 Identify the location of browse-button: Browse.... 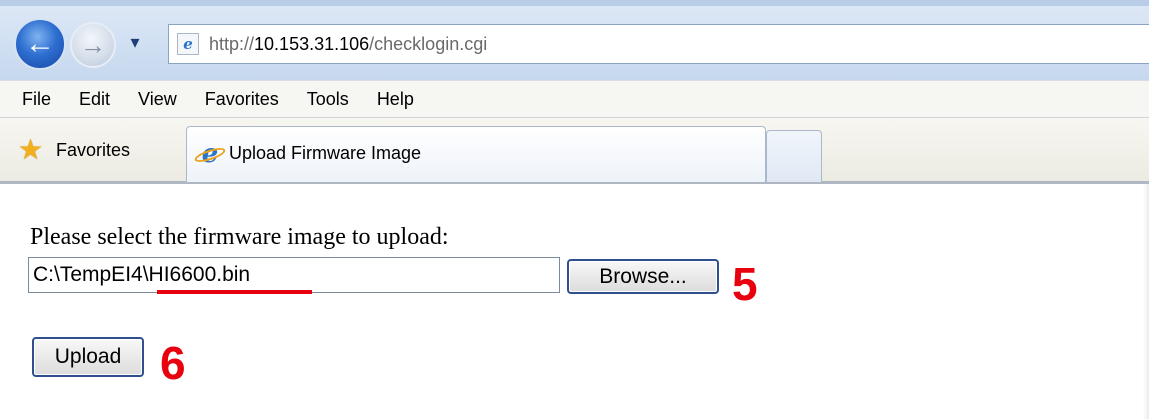
(643, 276).